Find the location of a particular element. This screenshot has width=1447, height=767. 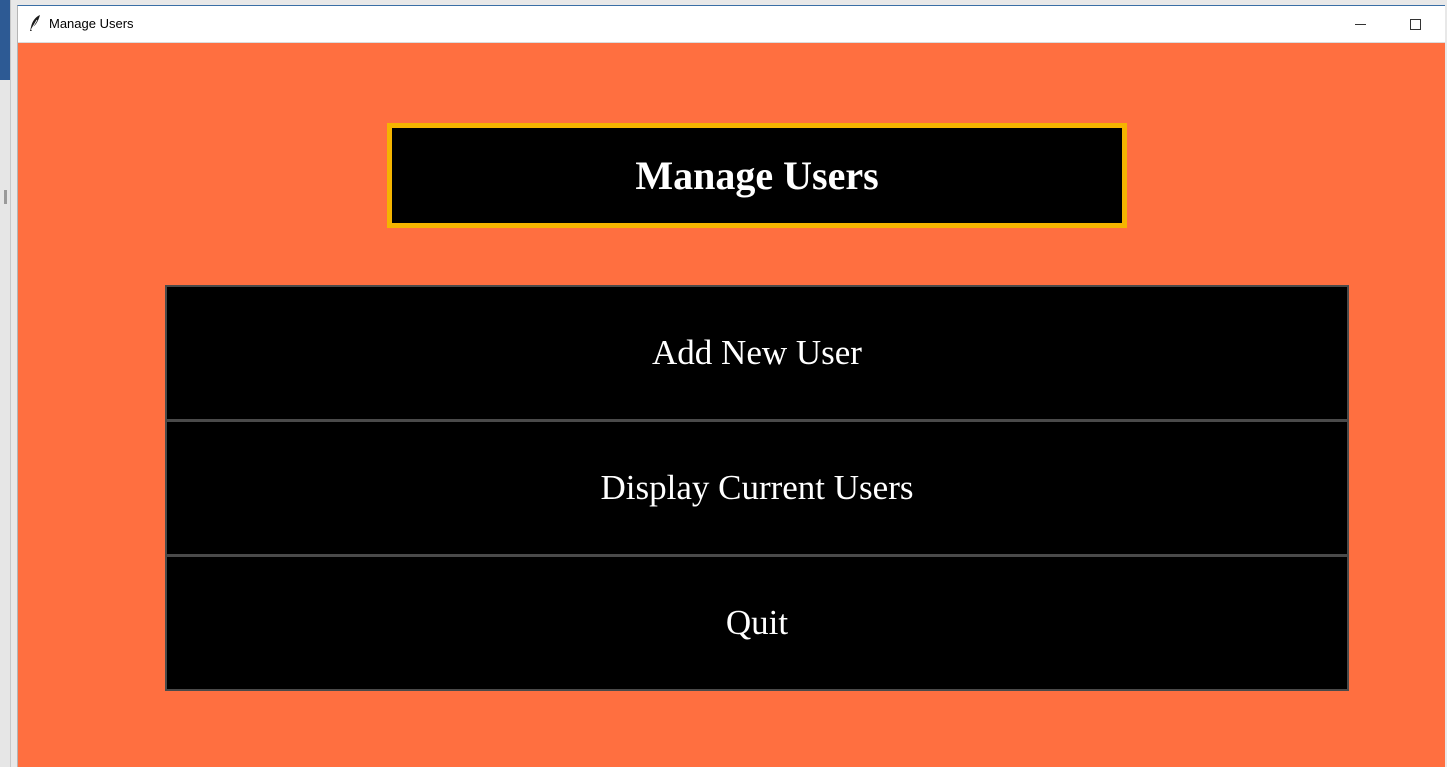

quit-label: Quit is located at coordinates (757, 622).